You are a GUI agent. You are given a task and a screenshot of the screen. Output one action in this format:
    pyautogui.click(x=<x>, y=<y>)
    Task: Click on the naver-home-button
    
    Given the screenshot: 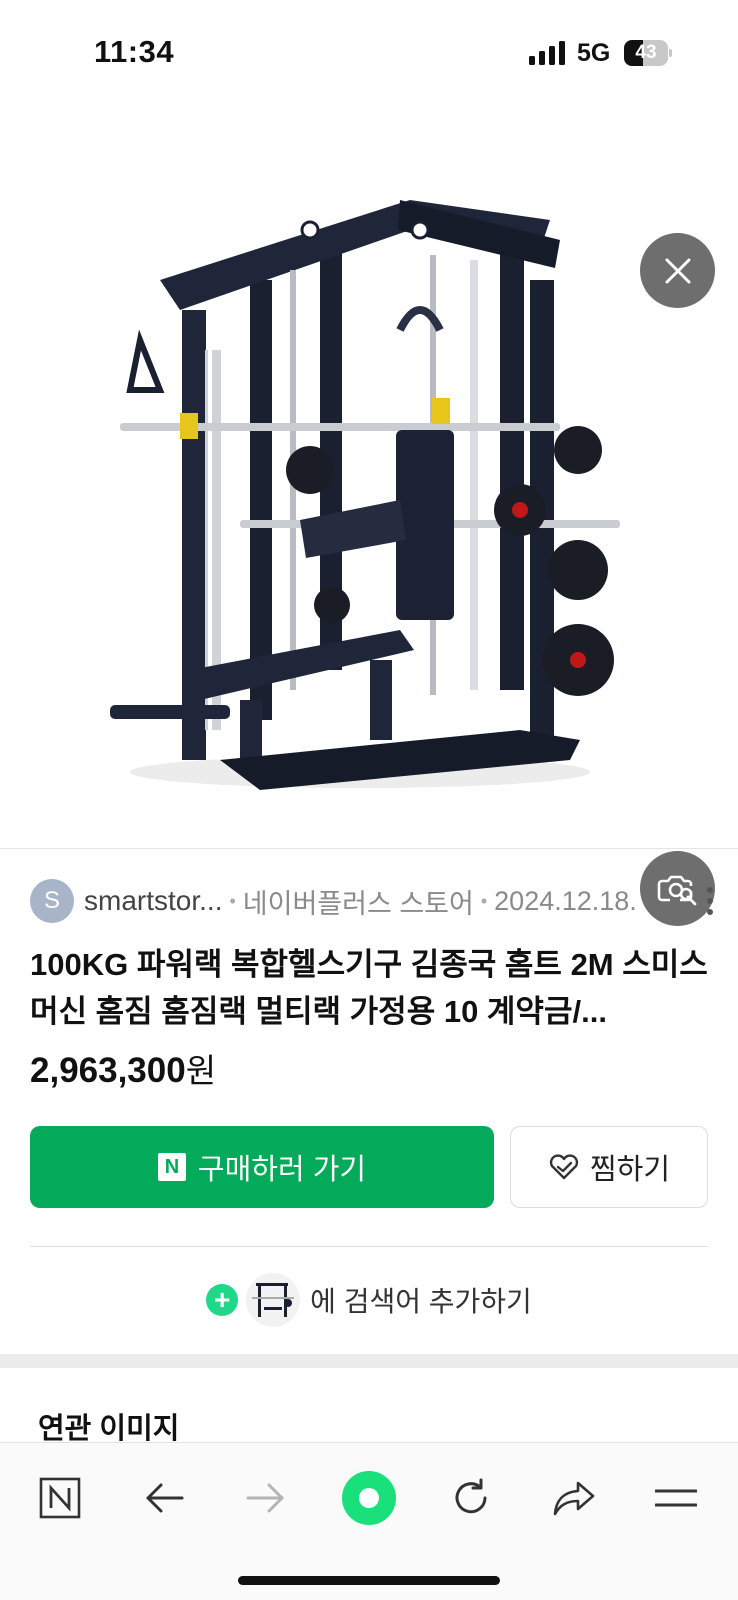 What is the action you would take?
    pyautogui.click(x=60, y=1498)
    